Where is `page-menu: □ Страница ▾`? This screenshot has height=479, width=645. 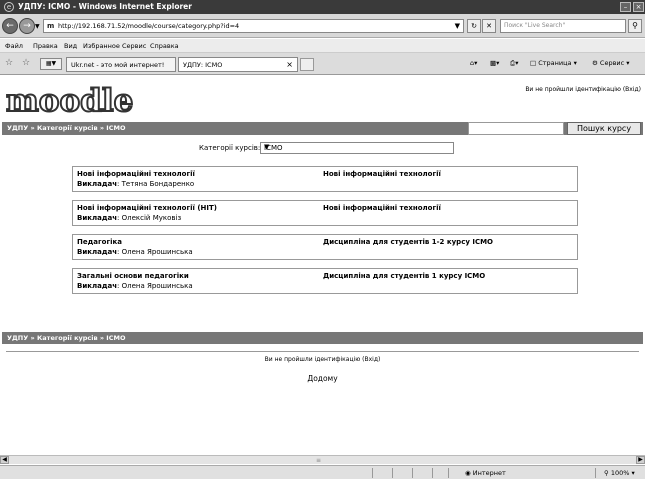 page-menu: □ Страница ▾ is located at coordinates (553, 63).